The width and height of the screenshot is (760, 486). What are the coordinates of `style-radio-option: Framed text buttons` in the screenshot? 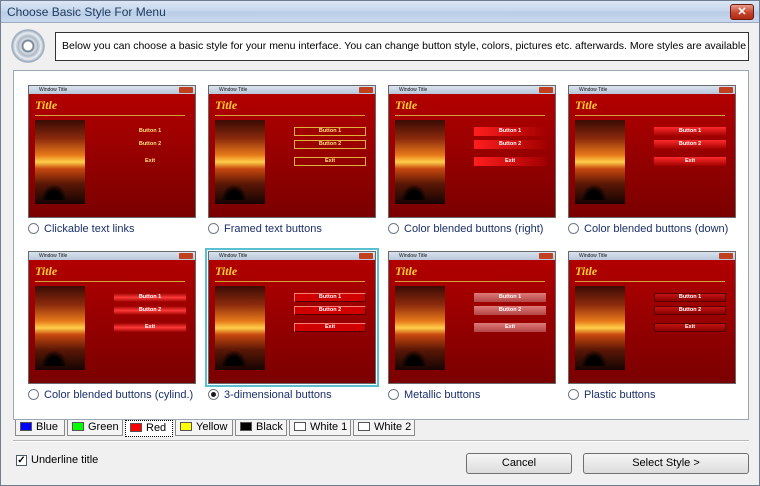 It's located at (265, 229).